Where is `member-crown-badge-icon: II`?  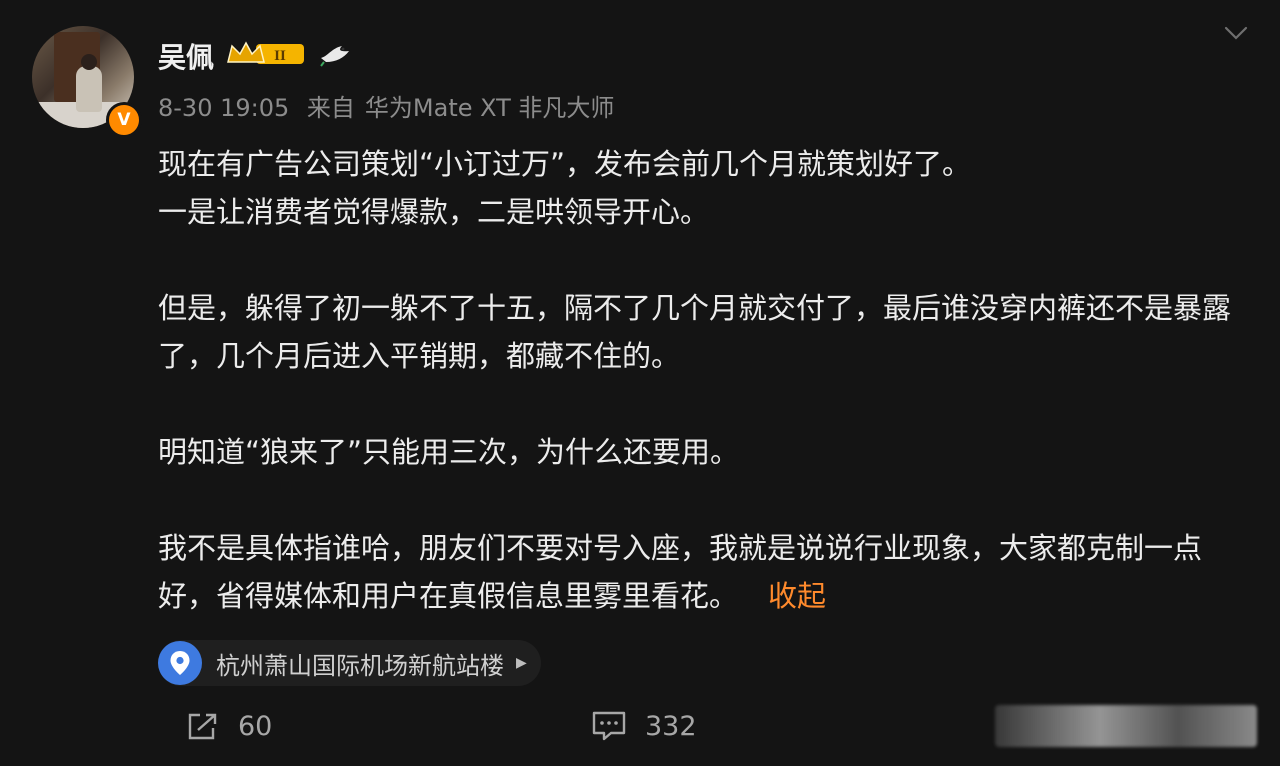
member-crown-badge-icon: II is located at coordinates (266, 54).